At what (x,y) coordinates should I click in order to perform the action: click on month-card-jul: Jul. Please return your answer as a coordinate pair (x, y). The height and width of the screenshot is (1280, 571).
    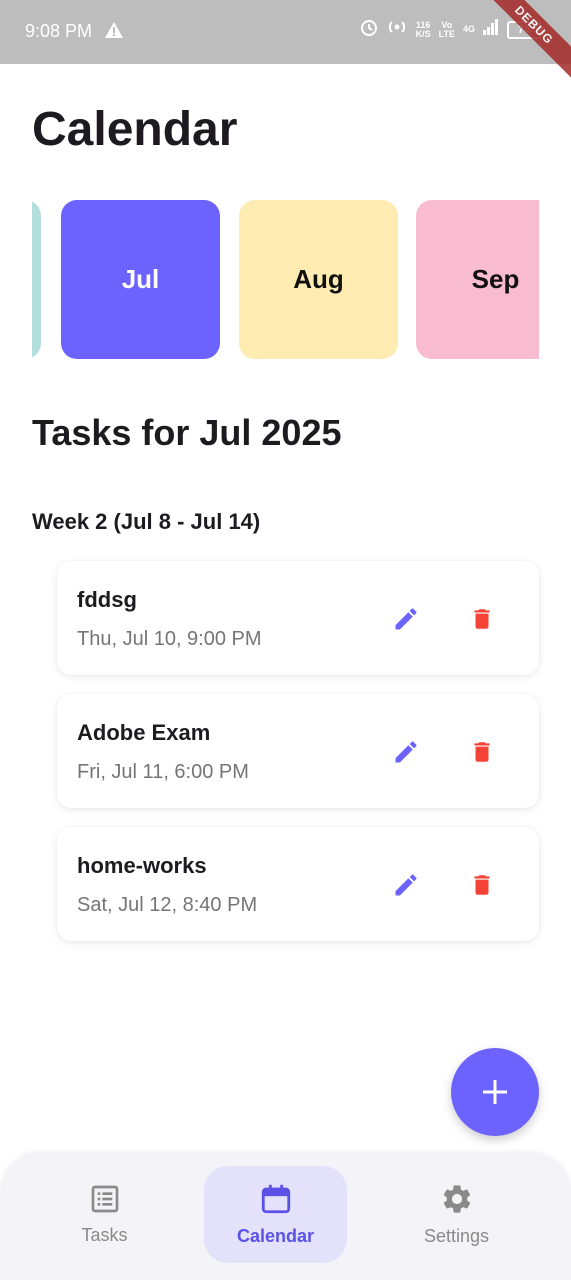
    Looking at the image, I should click on (140, 279).